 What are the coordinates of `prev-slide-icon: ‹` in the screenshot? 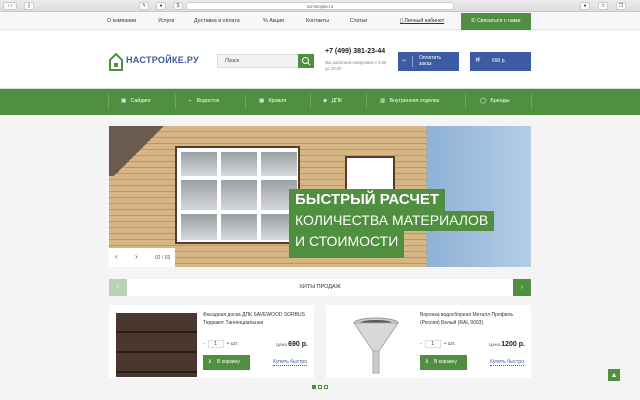 It's located at (116, 256).